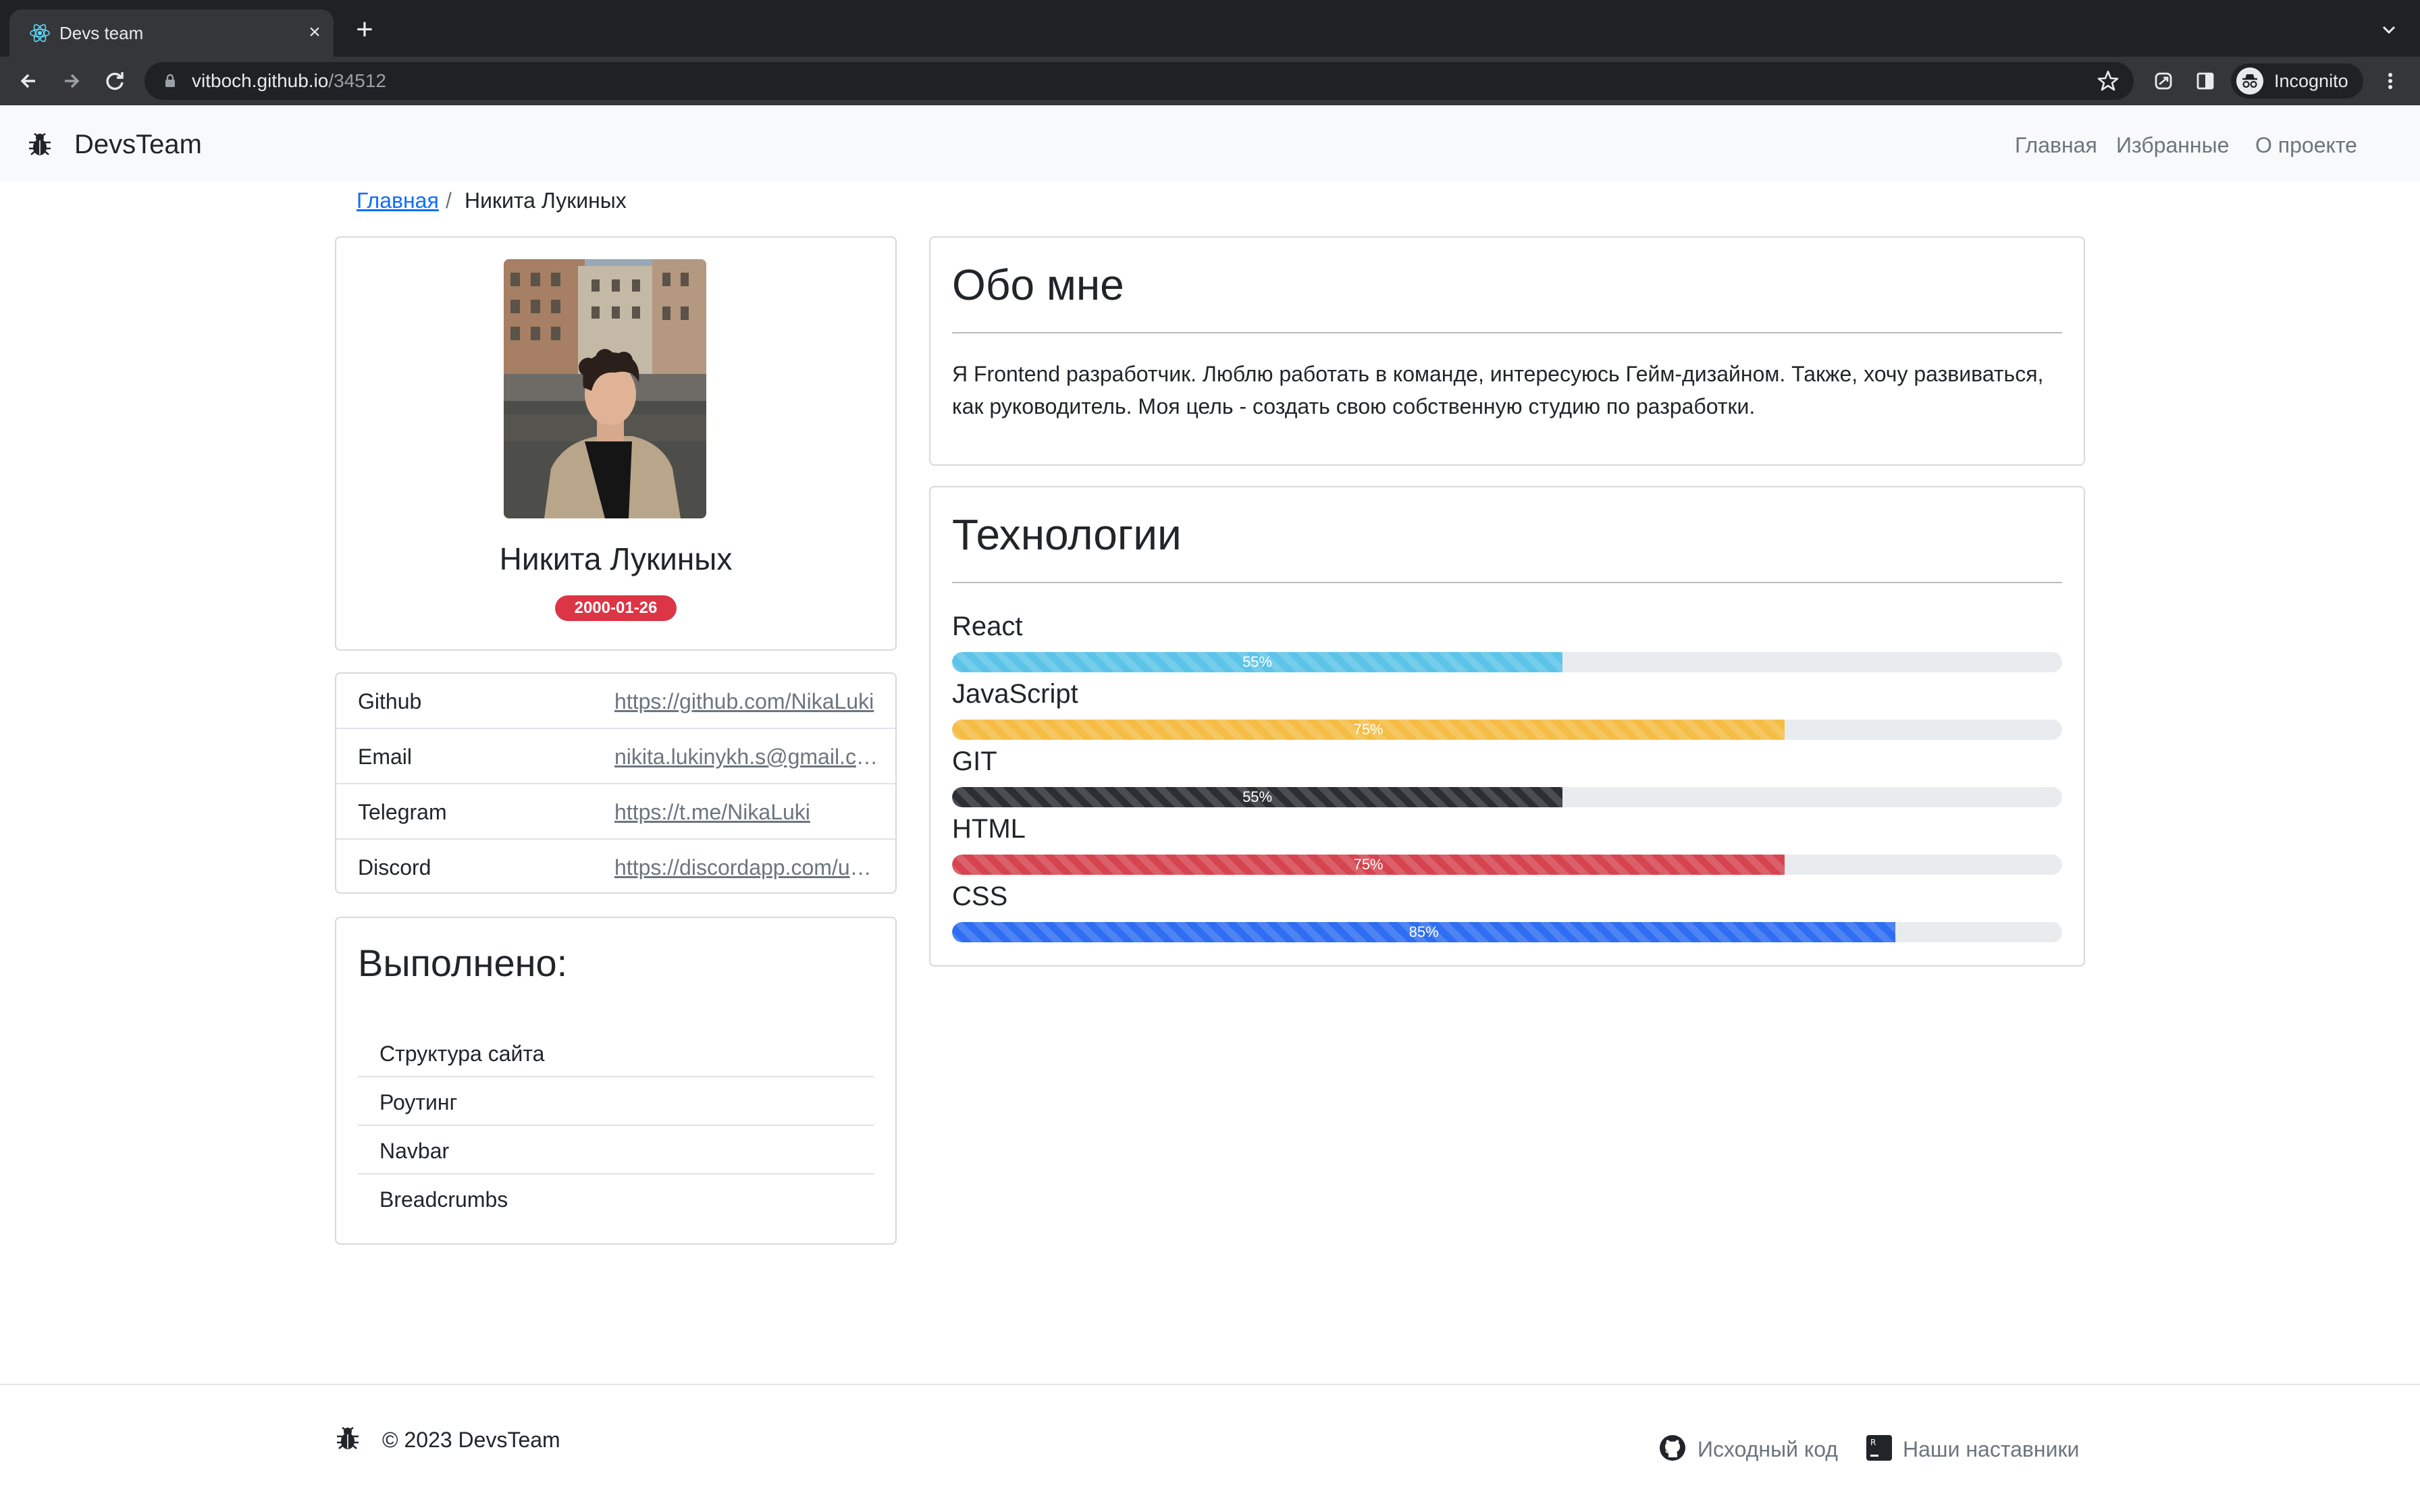 Image resolution: width=2420 pixels, height=1512 pixels. I want to click on nav-link-favorites: Избранные, so click(2172, 145).